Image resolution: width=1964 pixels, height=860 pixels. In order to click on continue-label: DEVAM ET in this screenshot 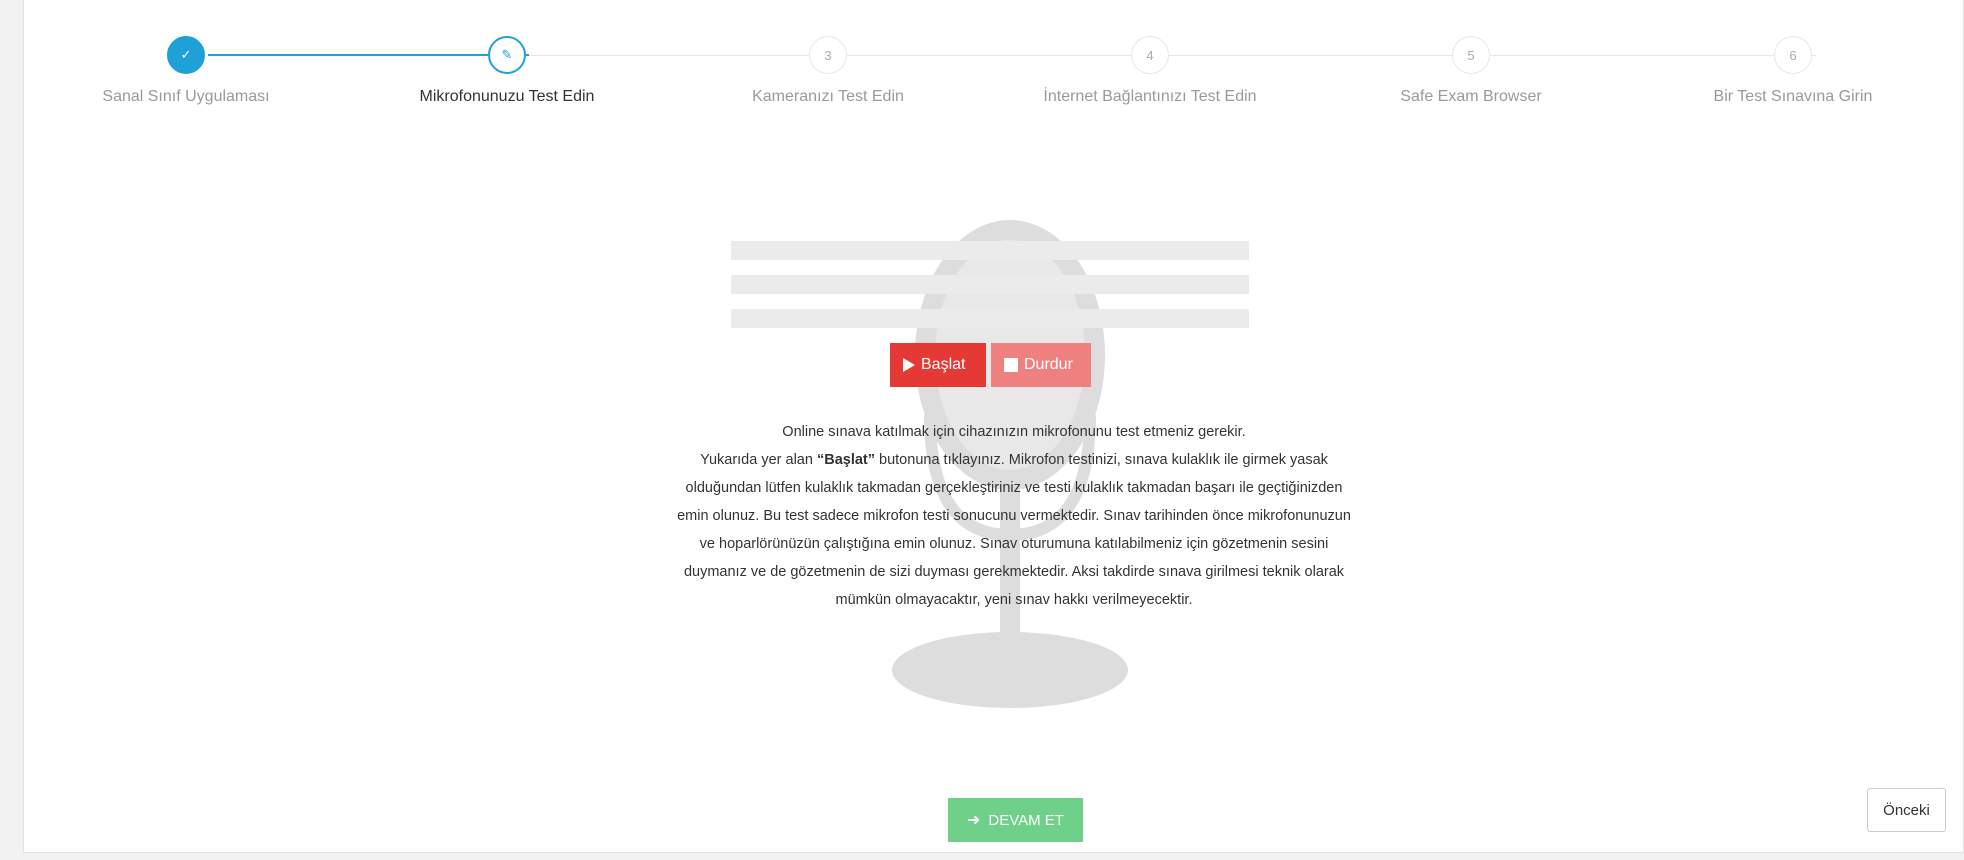, I will do `click(1026, 820)`.